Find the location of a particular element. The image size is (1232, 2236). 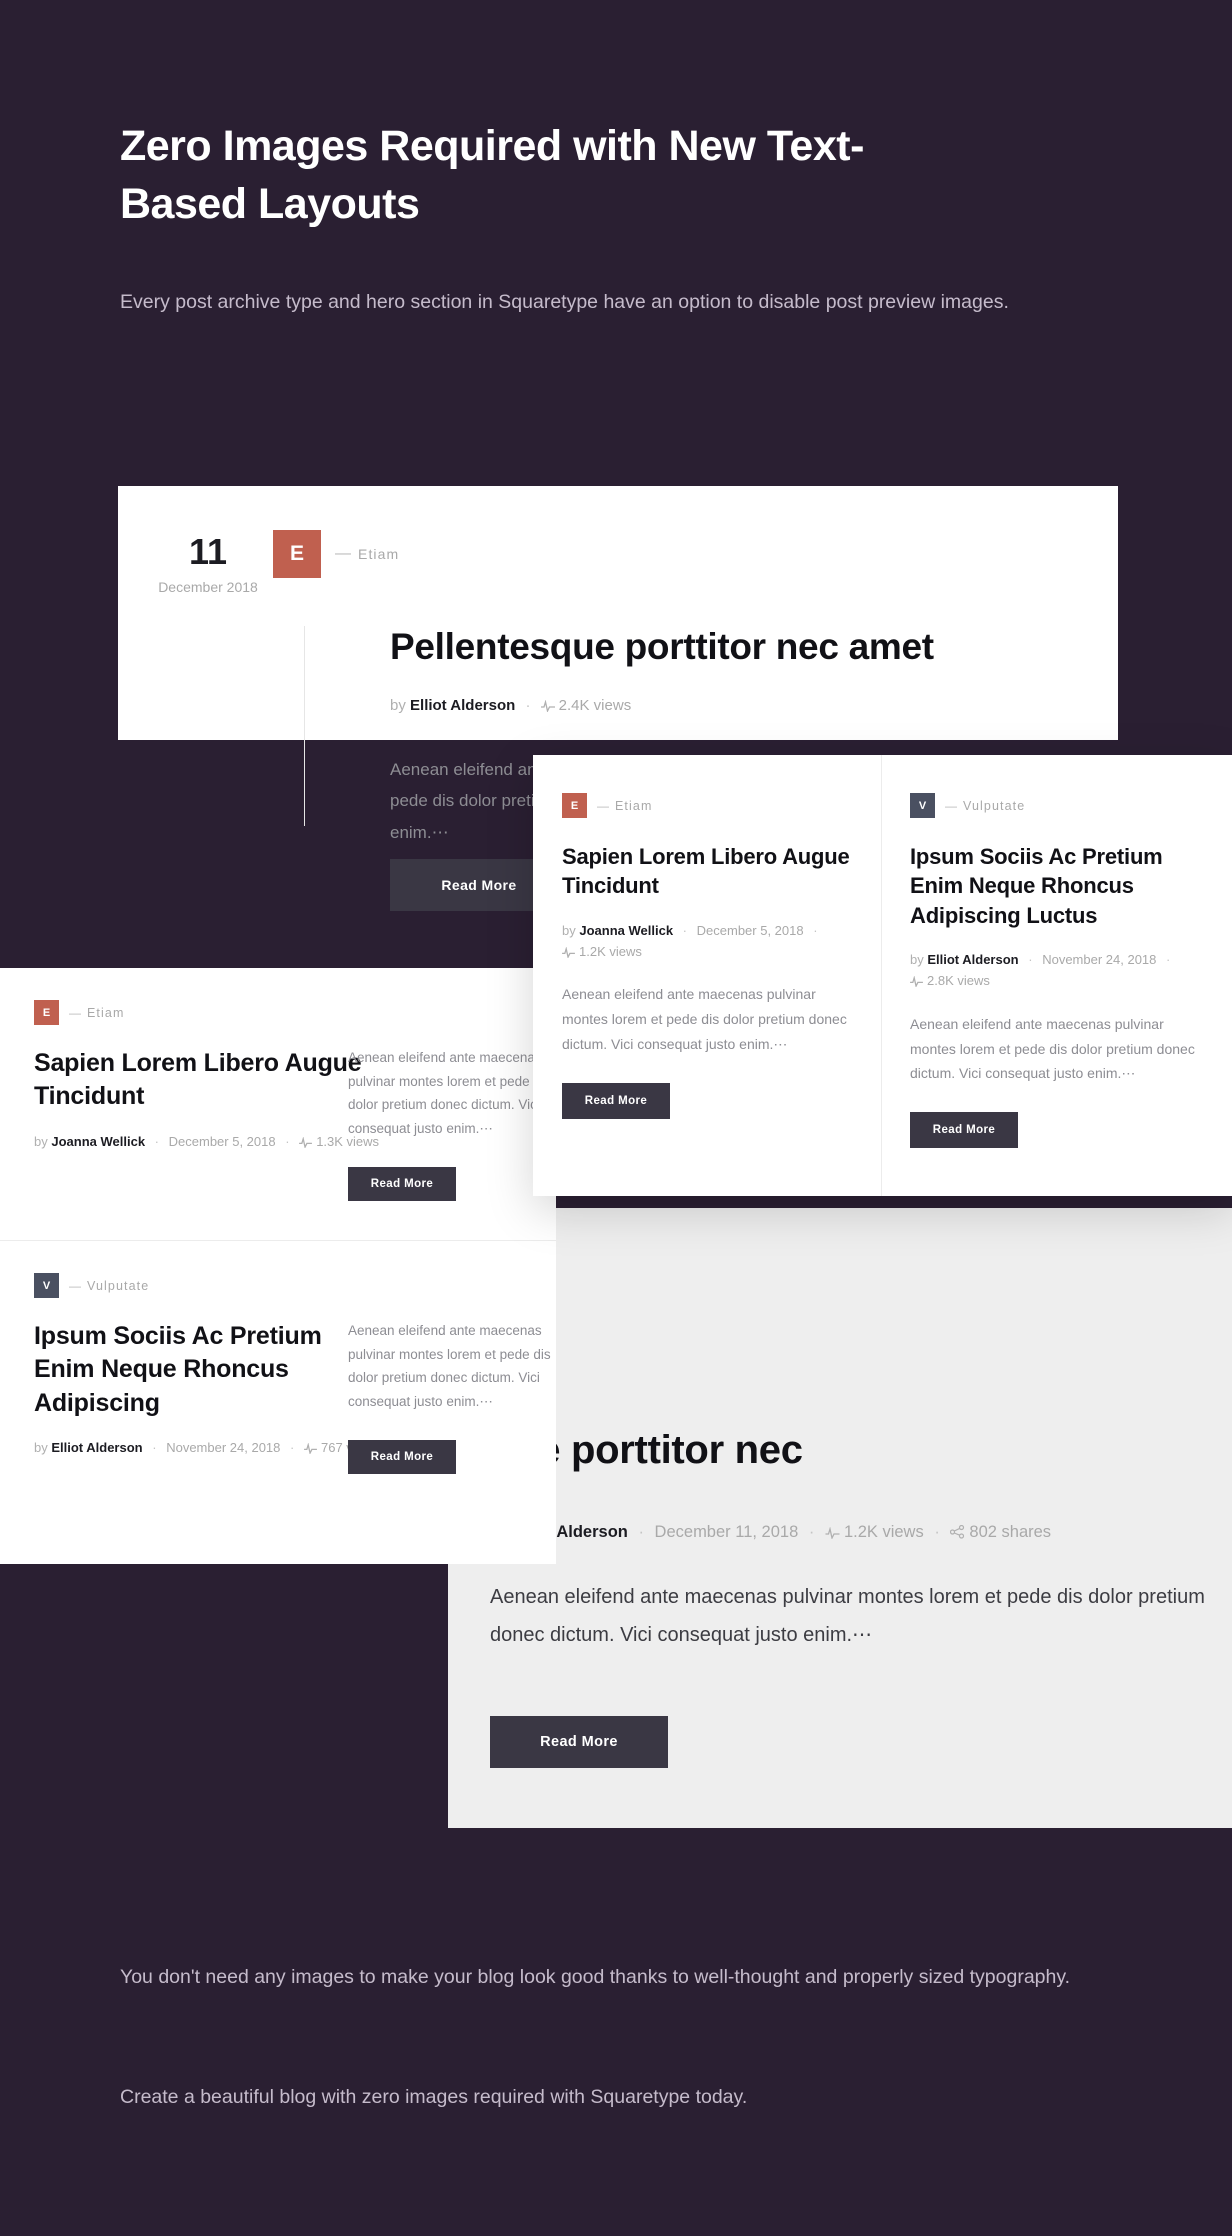

post-date: December 11, 2018 is located at coordinates (726, 1532).